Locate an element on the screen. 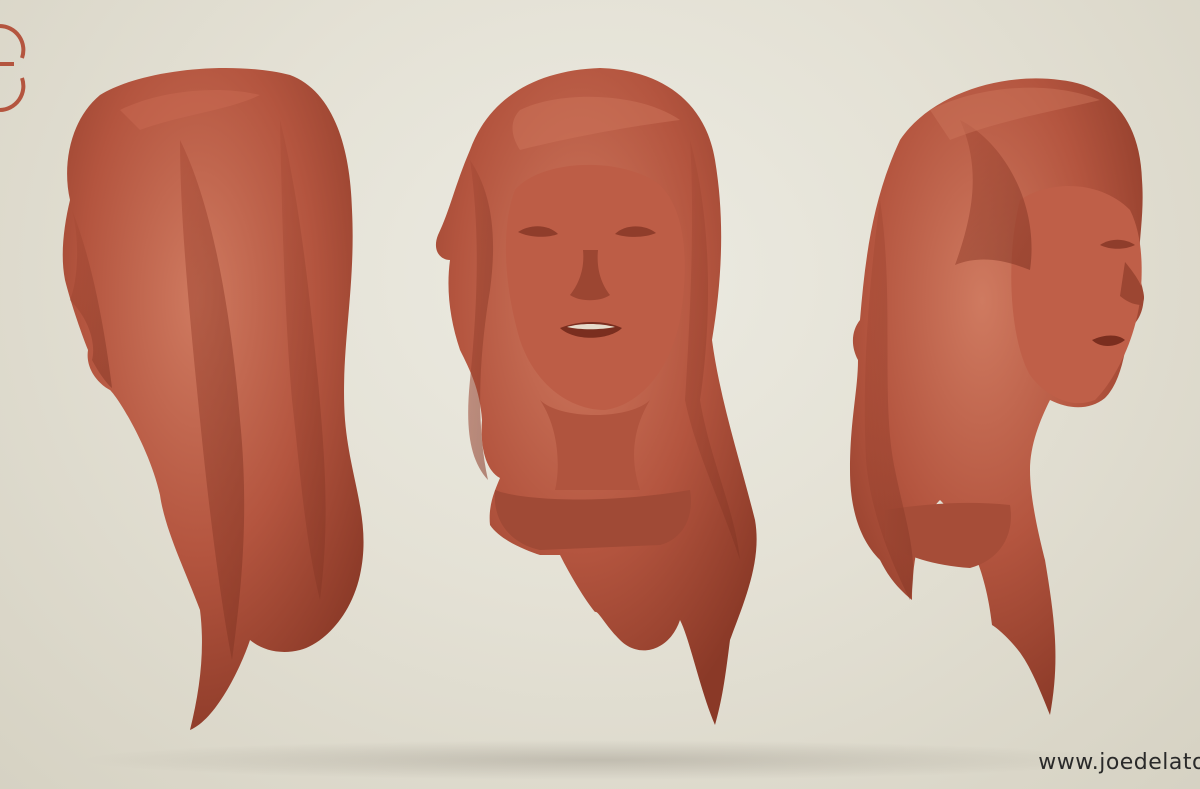  watermark-url: www.joedelato is located at coordinates (1119, 762).